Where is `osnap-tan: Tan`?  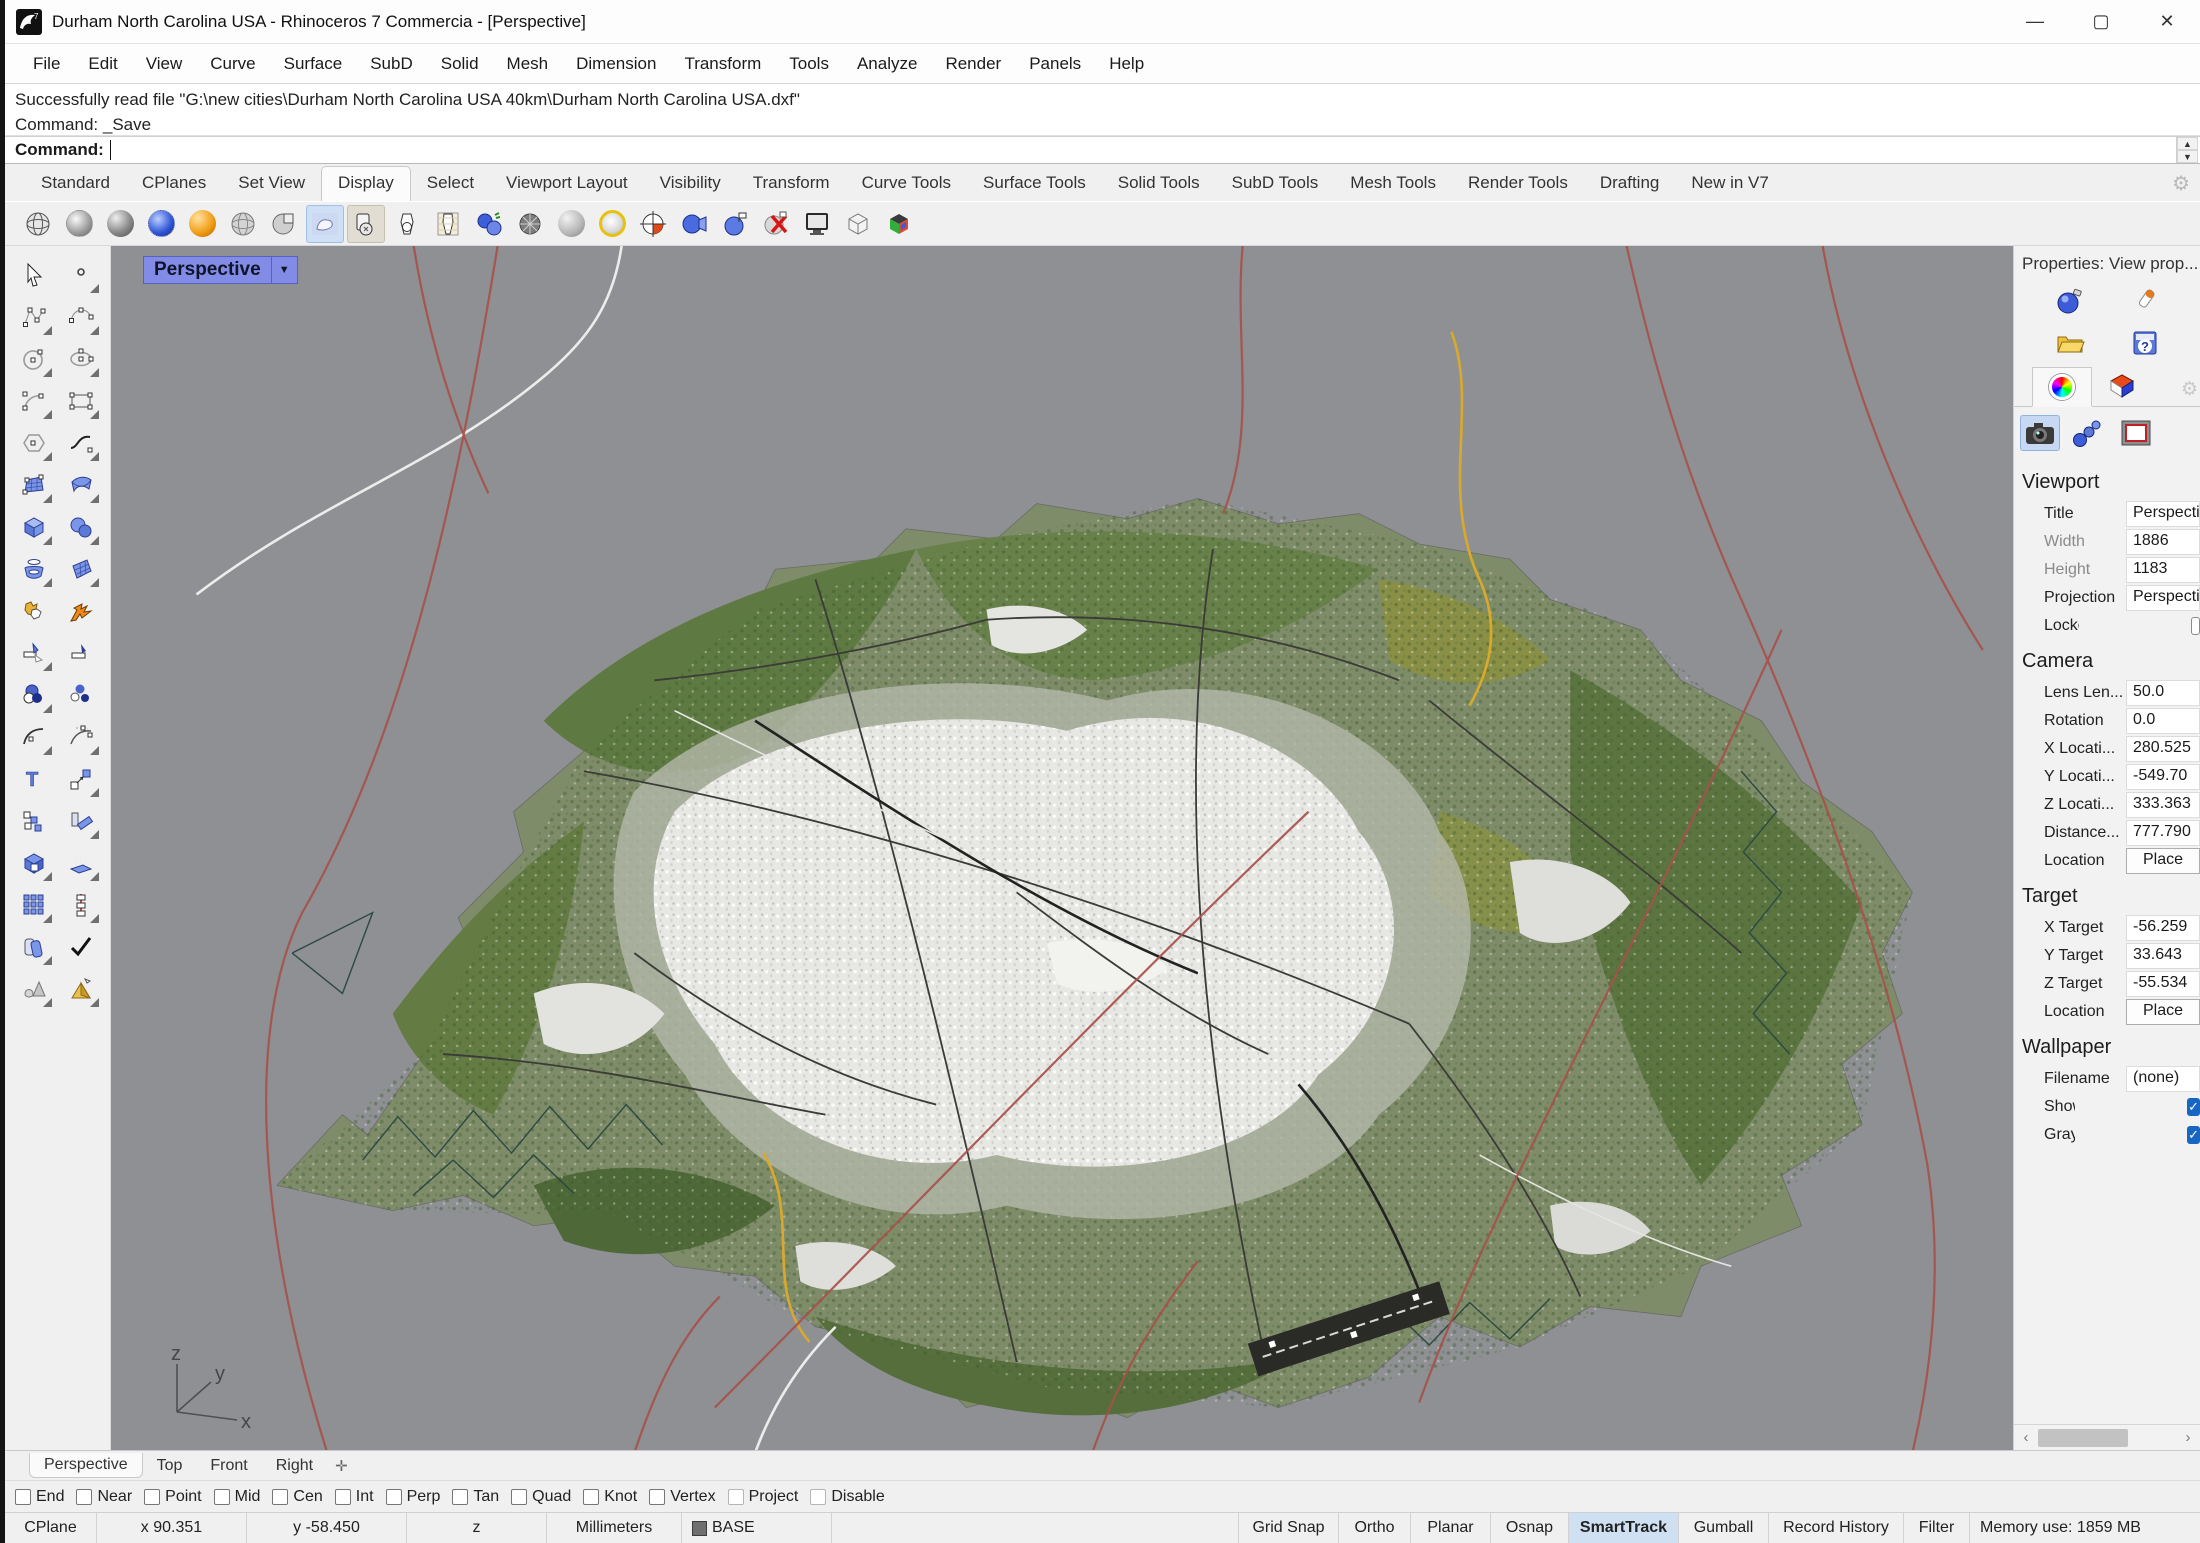
osnap-tan: Tan is located at coordinates (475, 1497).